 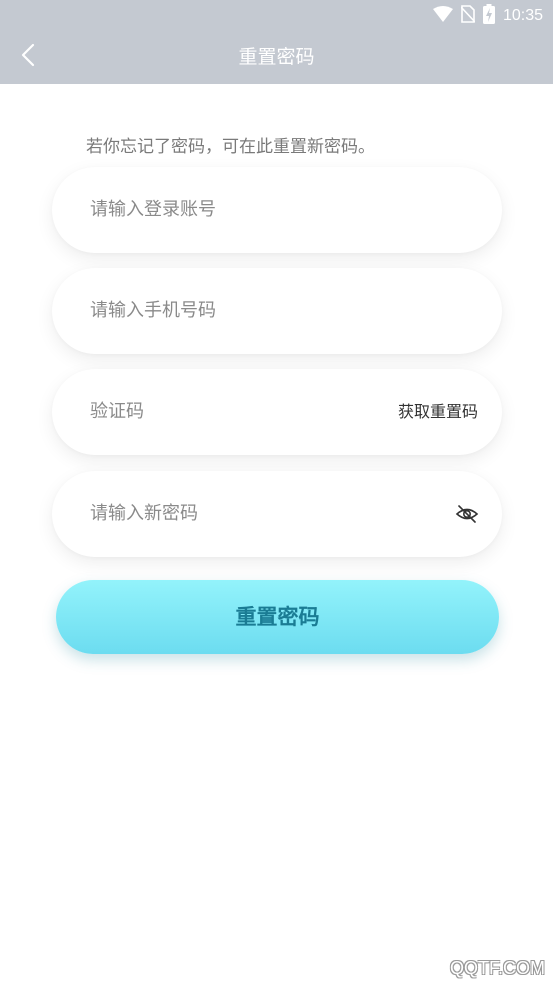 I want to click on get-reset-code-button: 获取重置码, so click(x=438, y=412).